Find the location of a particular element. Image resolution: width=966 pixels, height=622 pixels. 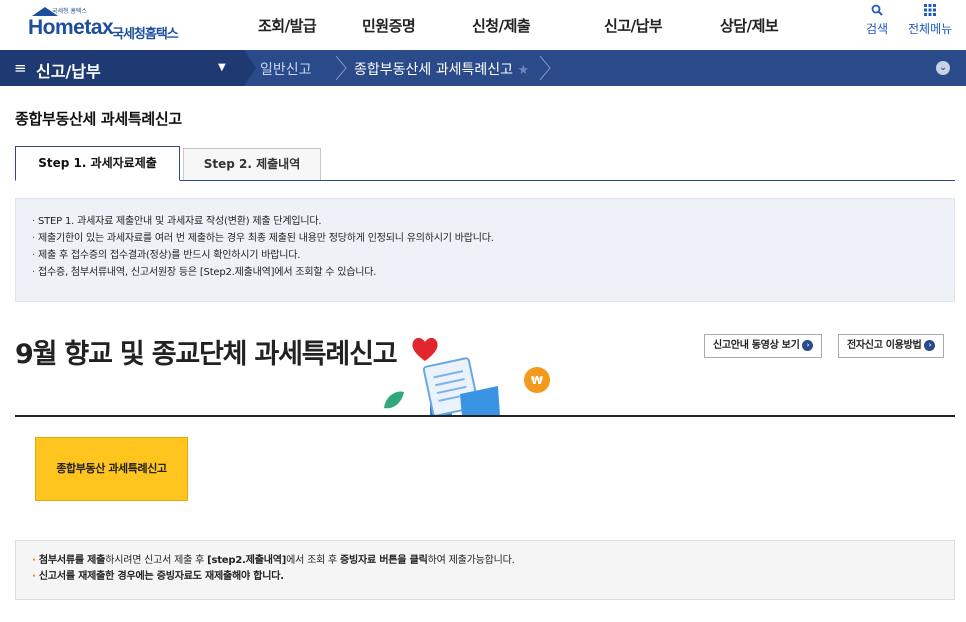

tab-step2: Step 2. 제출내역 is located at coordinates (252, 164).